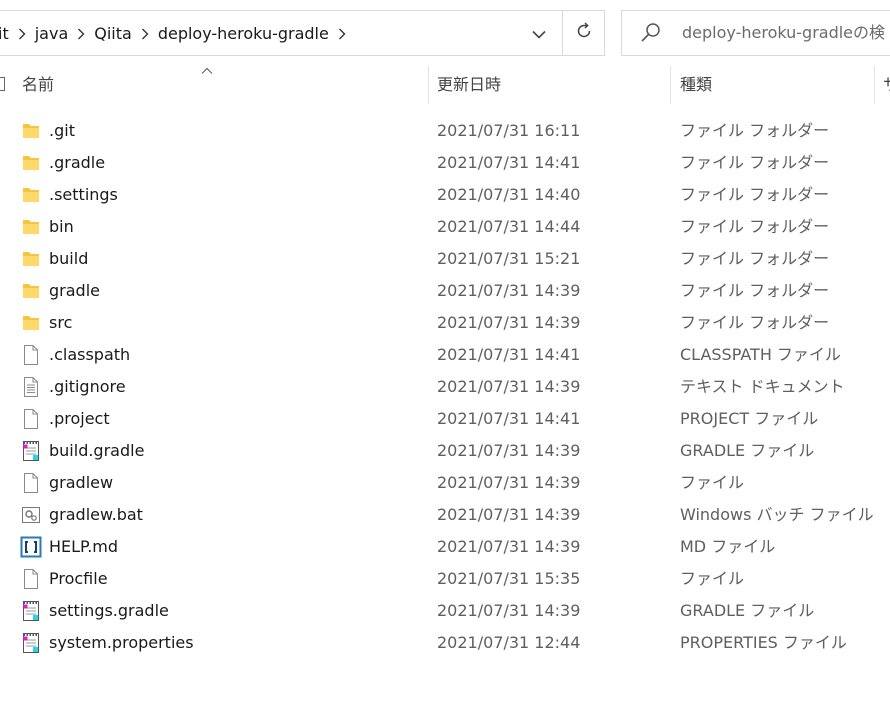 This screenshot has width=890, height=715. I want to click on file-row: .gitignore 2021/07/31 14:39 テキスト ドキュメント, so click(445, 387).